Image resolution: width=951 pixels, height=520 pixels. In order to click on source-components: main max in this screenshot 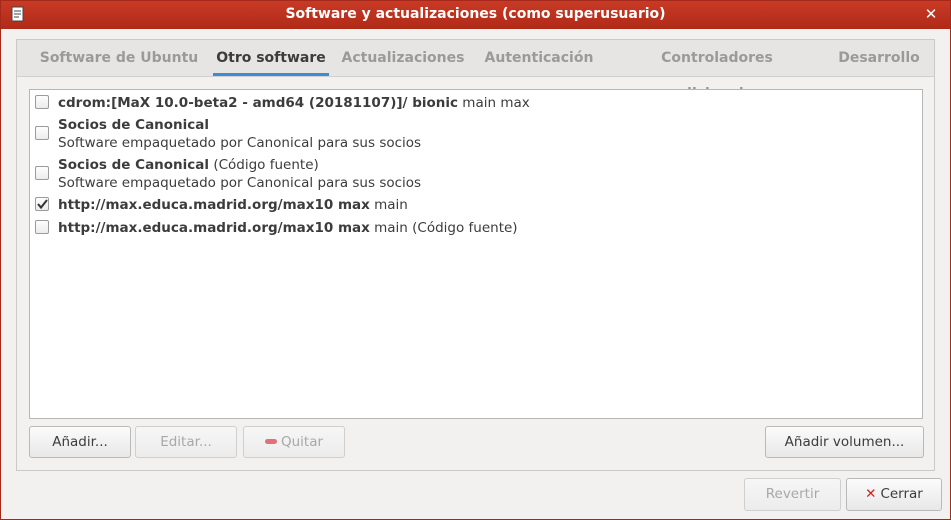, I will do `click(494, 103)`.